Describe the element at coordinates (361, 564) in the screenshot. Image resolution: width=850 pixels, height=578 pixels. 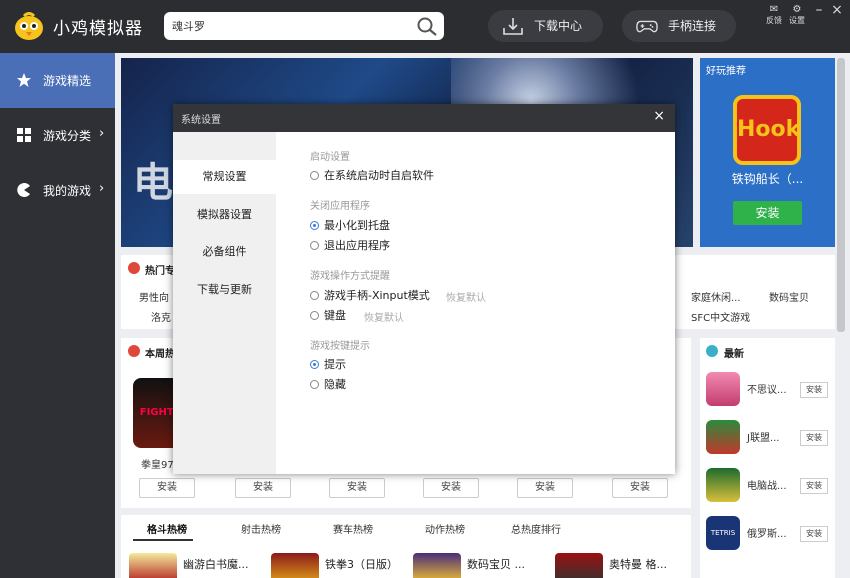
I see `game-name: 铁拳3（日版）` at that location.